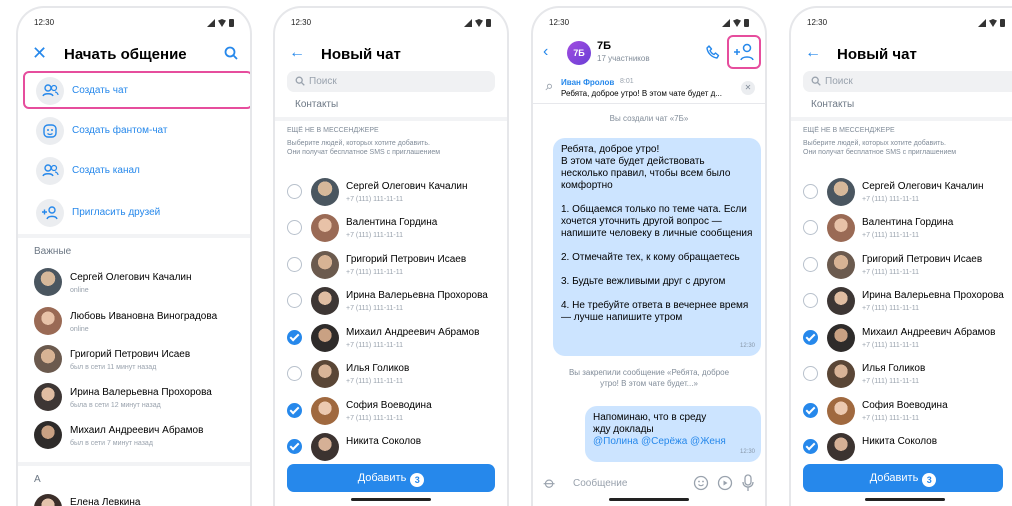  I want to click on message-time: 12:30, so click(747, 452).